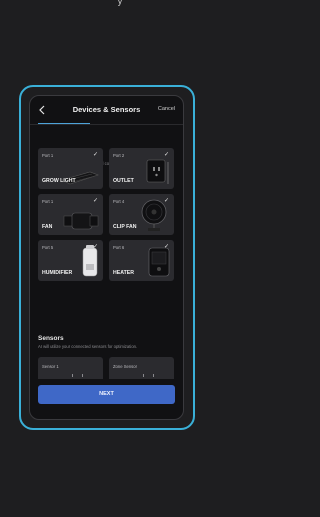 The height and width of the screenshot is (517, 320). What do you see at coordinates (48, 247) in the screenshot?
I see `port-label: Port 5` at bounding box center [48, 247].